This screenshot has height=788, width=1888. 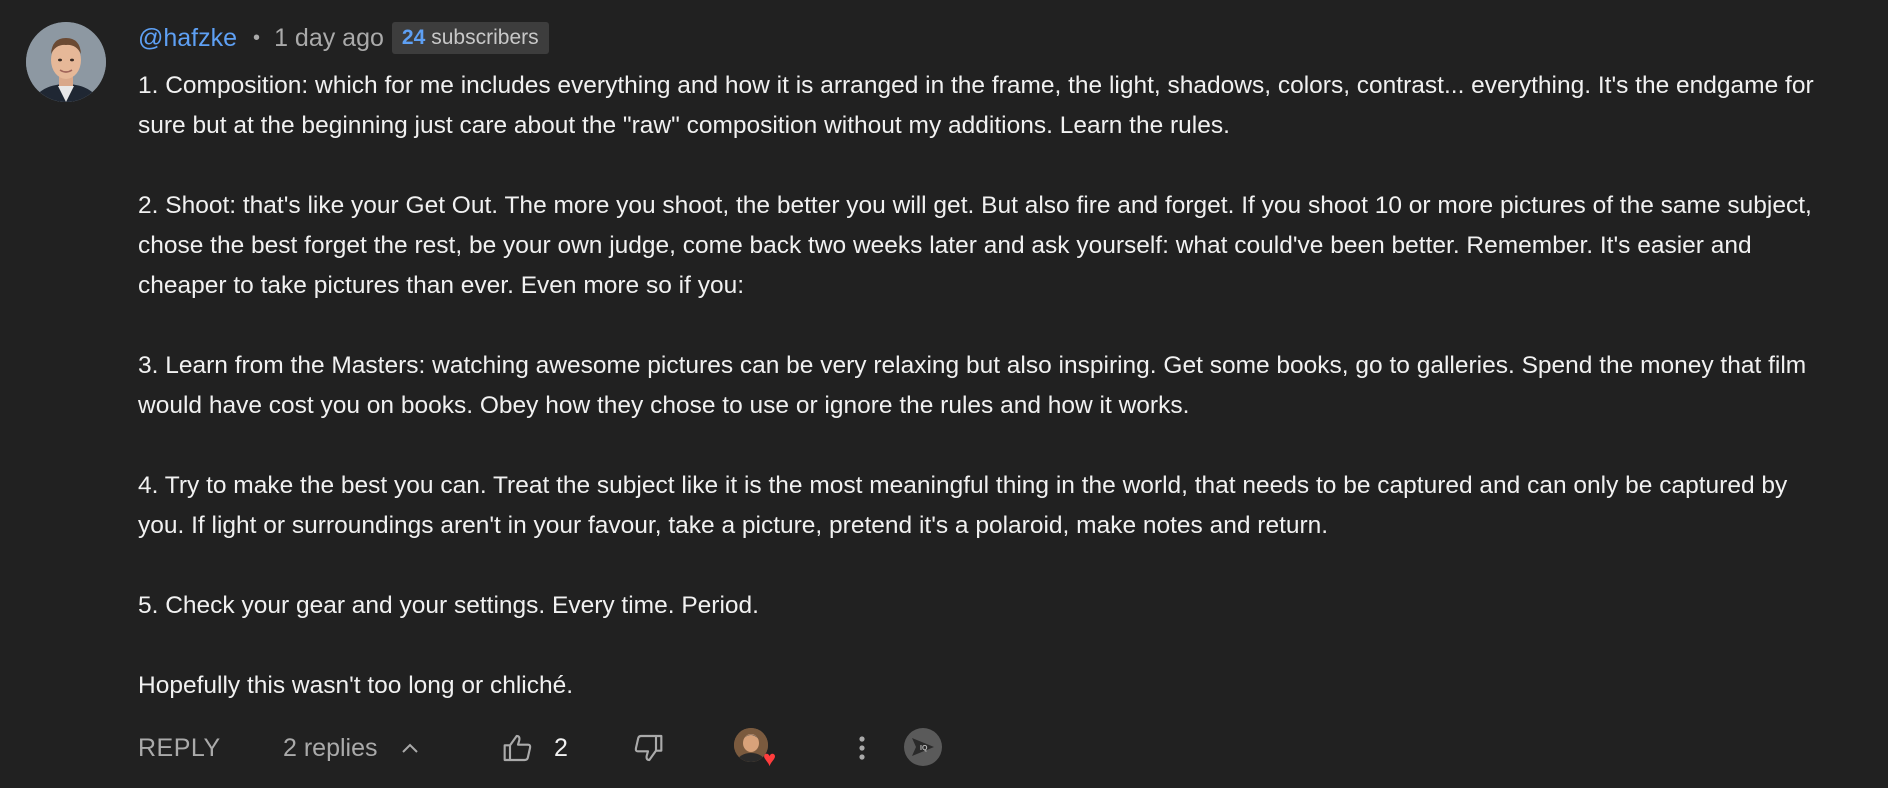 I want to click on dislike-button, so click(x=648, y=748).